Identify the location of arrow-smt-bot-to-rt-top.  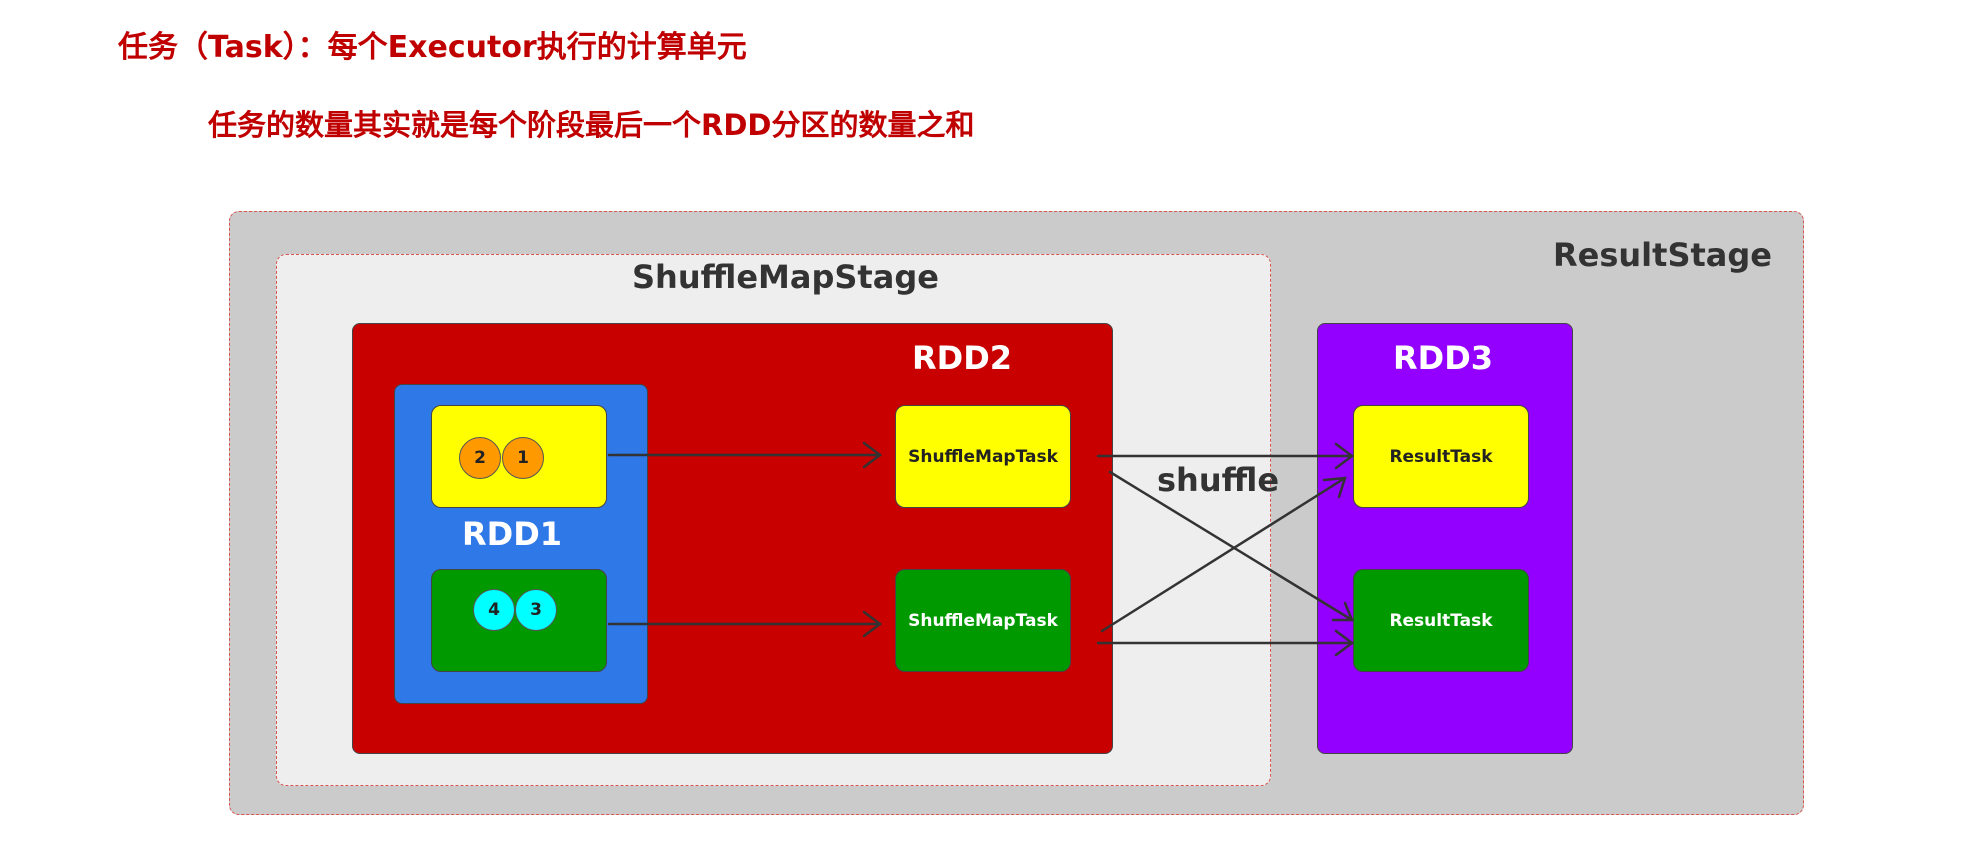
(1223, 554).